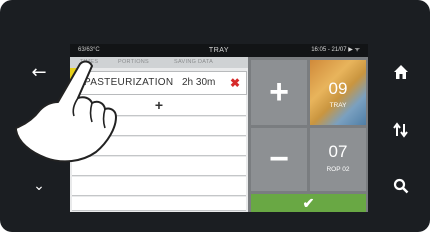 The height and width of the screenshot is (245, 430). I want to click on decrement-button: −, so click(279, 159).